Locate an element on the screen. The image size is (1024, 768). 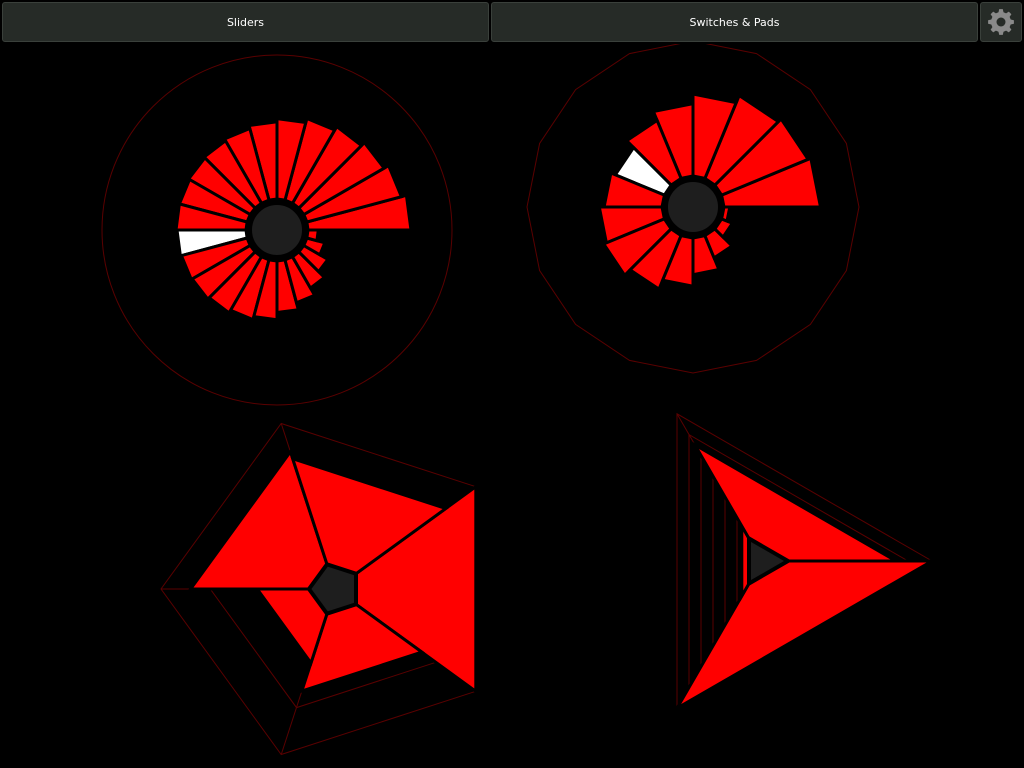
settings-button is located at coordinates (1001, 22).